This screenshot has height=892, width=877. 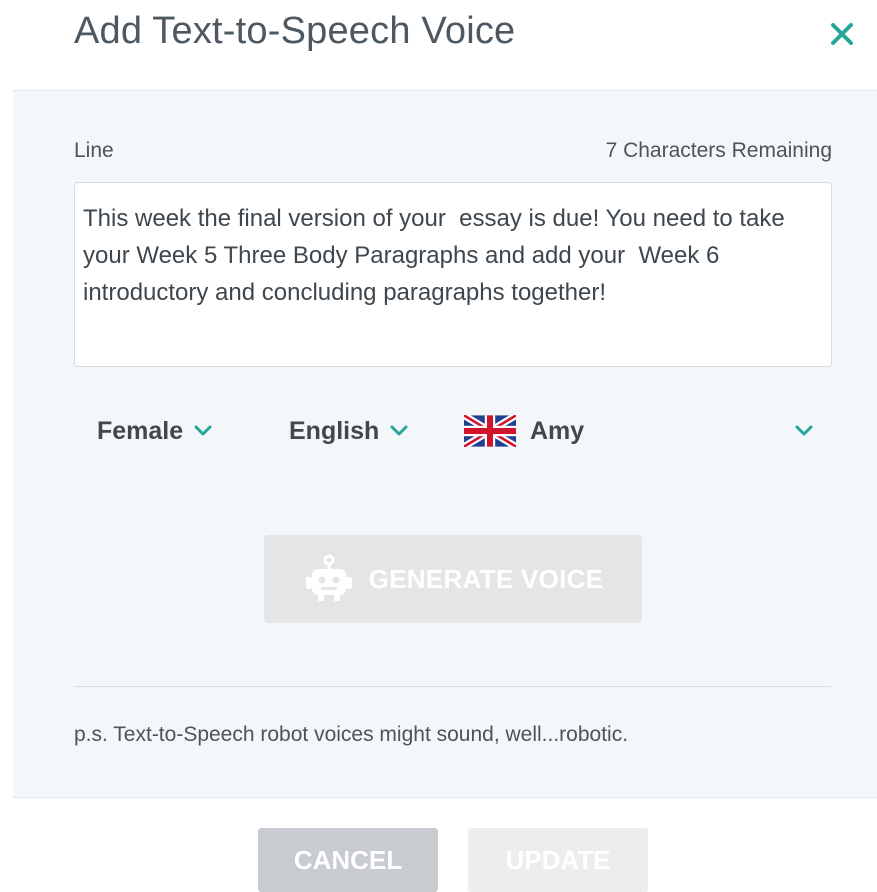 What do you see at coordinates (334, 430) in the screenshot?
I see `language-value: English` at bounding box center [334, 430].